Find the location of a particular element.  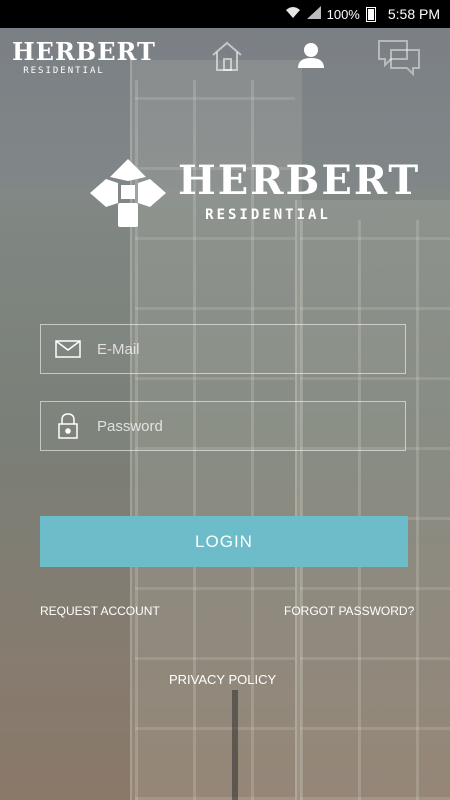

email-field is located at coordinates (223, 349).